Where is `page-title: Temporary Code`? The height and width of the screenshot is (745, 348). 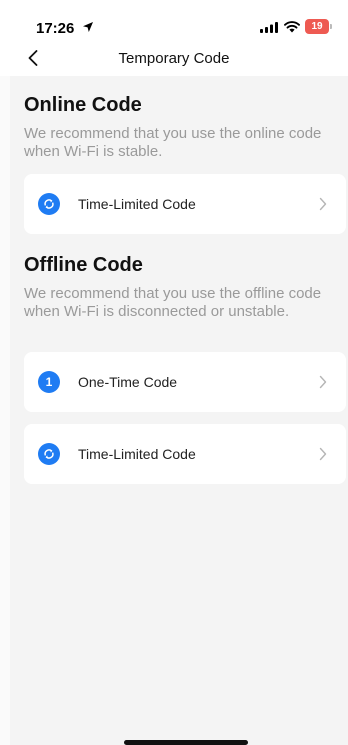
page-title: Temporary Code is located at coordinates (174, 58).